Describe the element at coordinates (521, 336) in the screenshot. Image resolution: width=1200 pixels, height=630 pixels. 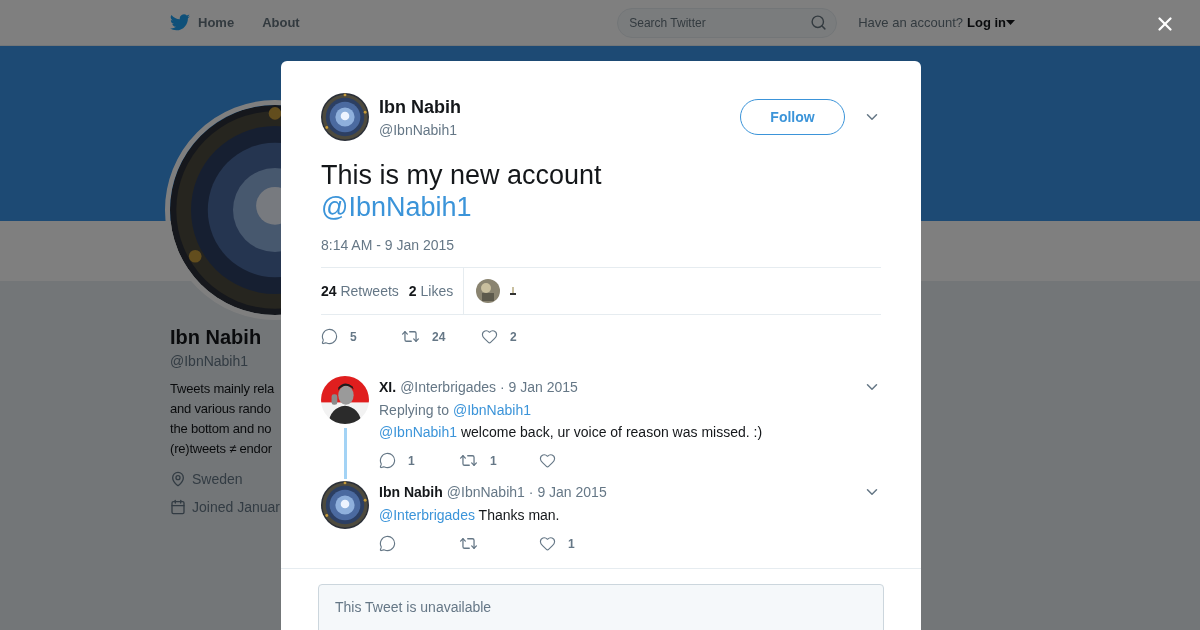
I see `like-button: 2` at that location.